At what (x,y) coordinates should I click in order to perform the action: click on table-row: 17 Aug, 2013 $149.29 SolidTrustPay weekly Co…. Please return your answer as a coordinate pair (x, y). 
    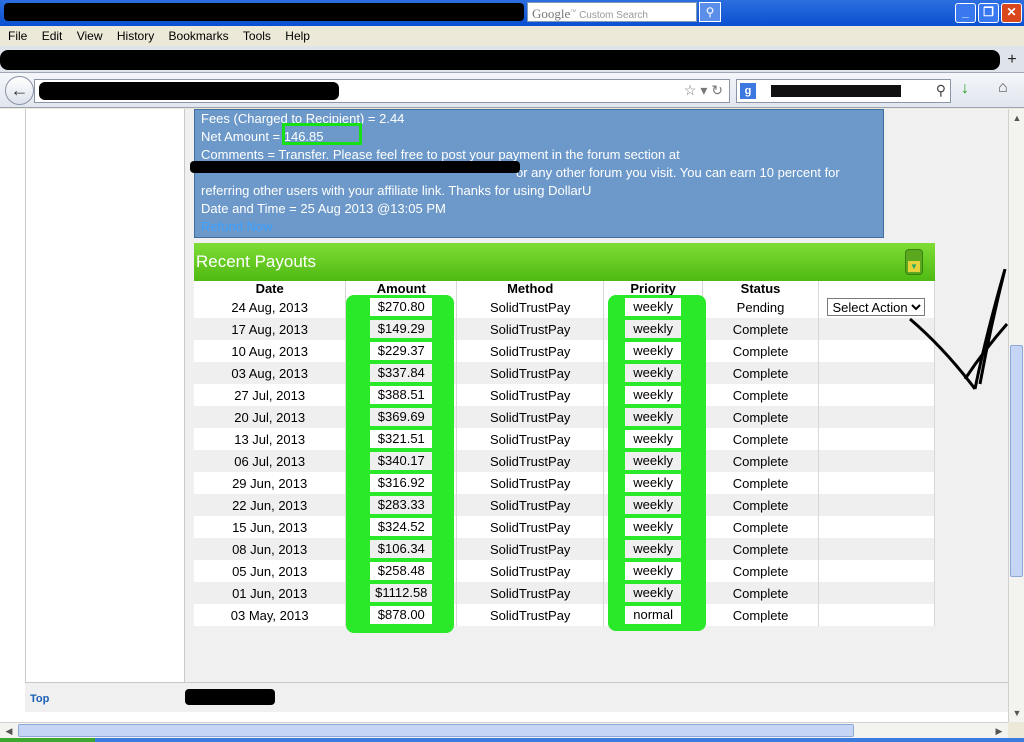
    Looking at the image, I should click on (565, 329).